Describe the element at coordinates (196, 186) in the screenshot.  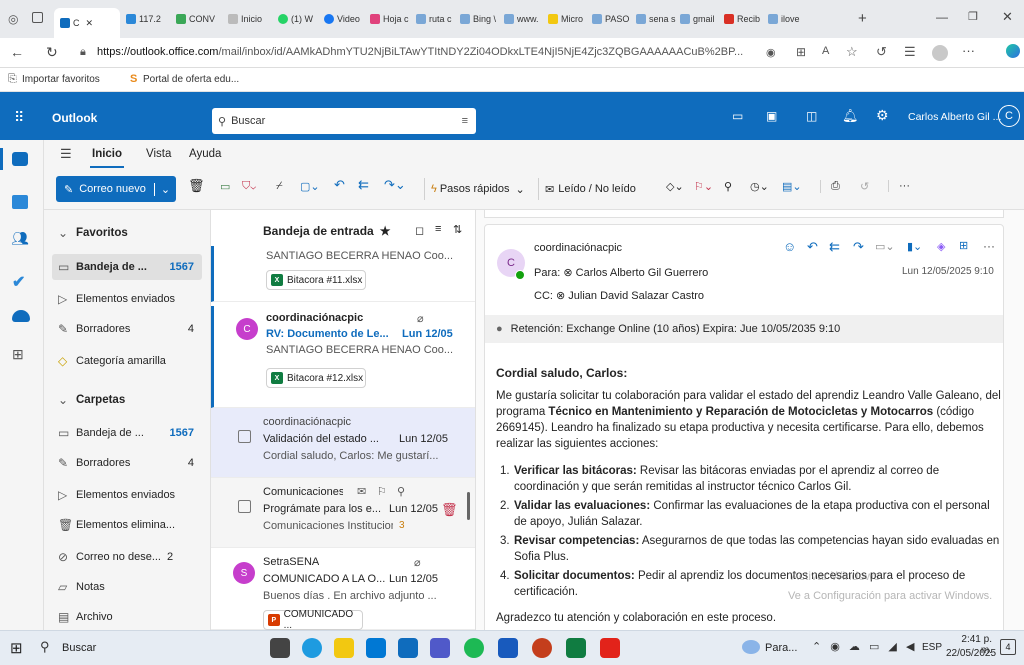
I see `delete-icon: 🗑︎` at that location.